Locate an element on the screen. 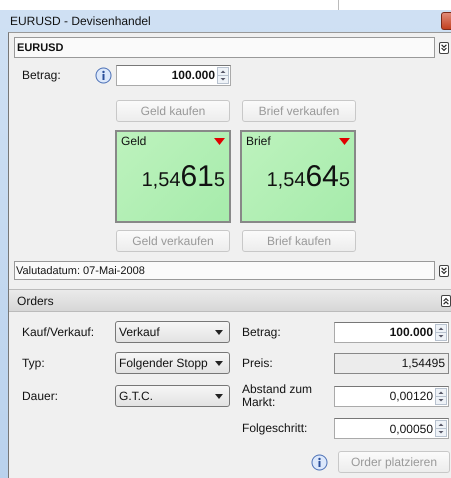 Image resolution: width=451 pixels, height=478 pixels. quote-price: 1,54615 is located at coordinates (182, 177).